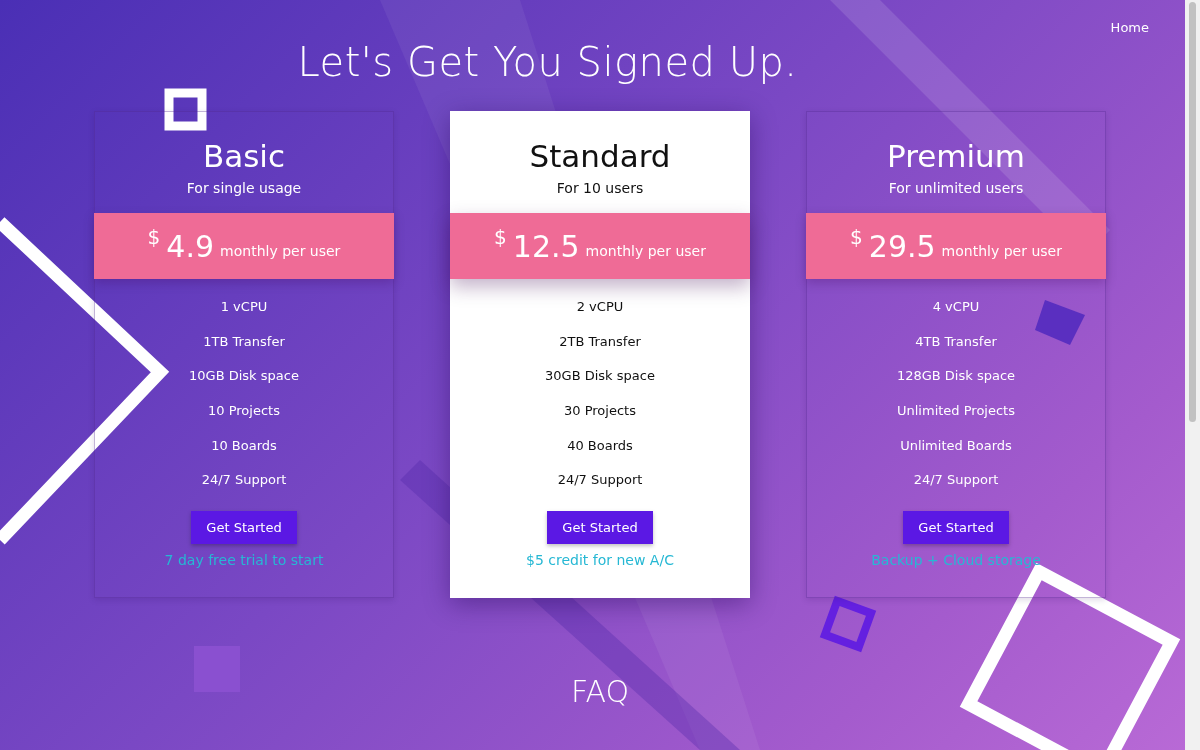  I want to click on feature-item: 30GB Disk space, so click(600, 376).